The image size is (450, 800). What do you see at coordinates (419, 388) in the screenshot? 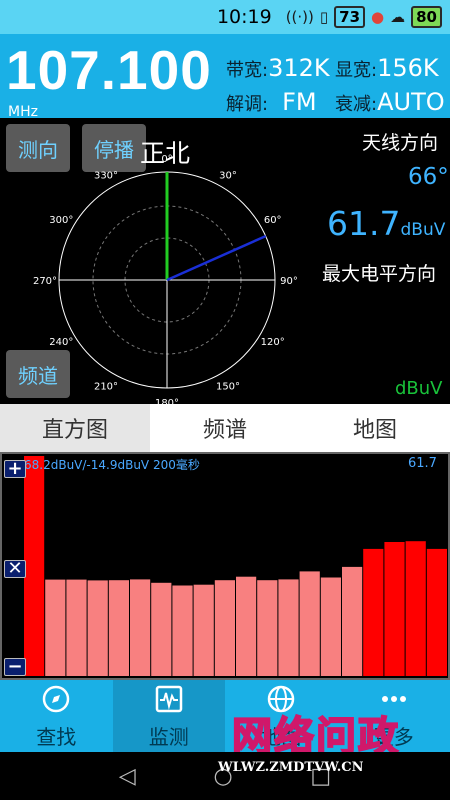
I see `unit-label: dBuV` at bounding box center [419, 388].